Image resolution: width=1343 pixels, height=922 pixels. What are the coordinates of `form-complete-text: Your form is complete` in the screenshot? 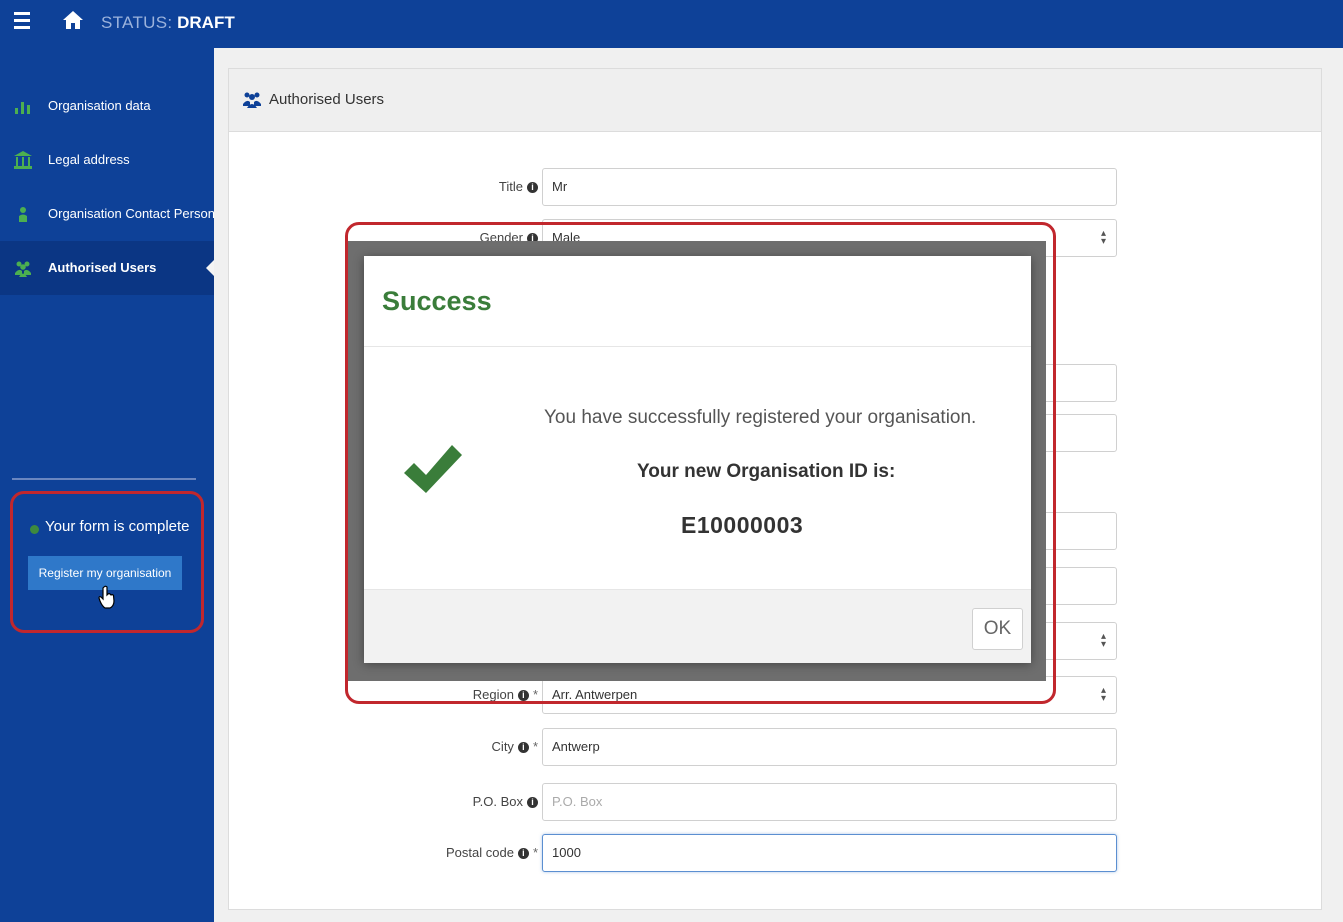 It's located at (117, 526).